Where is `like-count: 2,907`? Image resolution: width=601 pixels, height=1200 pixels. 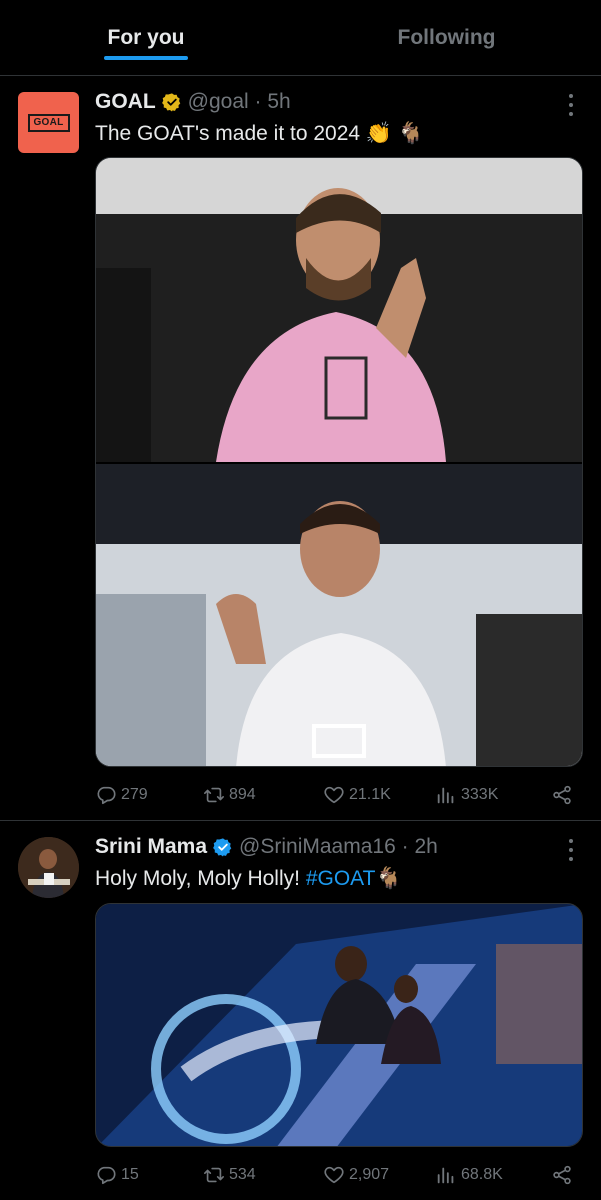
like-count: 2,907 is located at coordinates (369, 1174).